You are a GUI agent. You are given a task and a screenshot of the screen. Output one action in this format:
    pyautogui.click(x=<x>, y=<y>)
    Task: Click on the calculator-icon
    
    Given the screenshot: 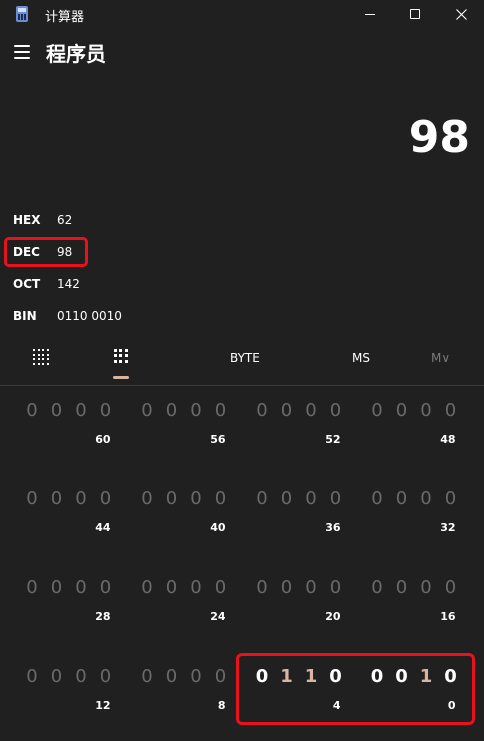 What is the action you would take?
    pyautogui.click(x=22, y=14)
    